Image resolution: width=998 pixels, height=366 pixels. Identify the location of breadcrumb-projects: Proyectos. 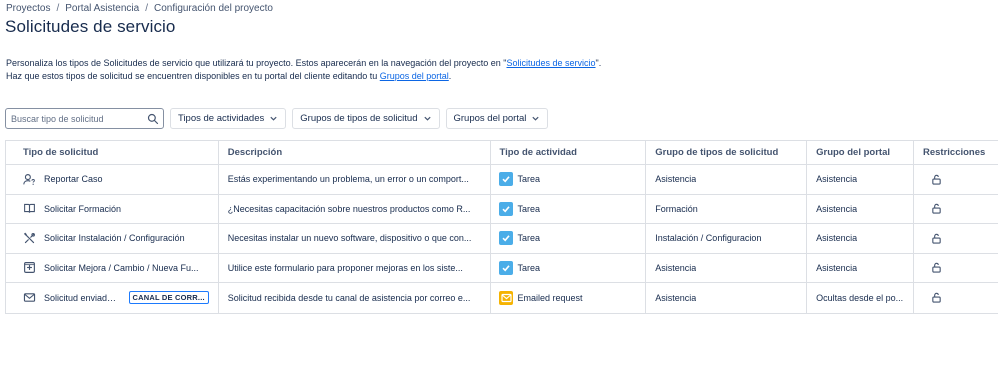
(28, 8).